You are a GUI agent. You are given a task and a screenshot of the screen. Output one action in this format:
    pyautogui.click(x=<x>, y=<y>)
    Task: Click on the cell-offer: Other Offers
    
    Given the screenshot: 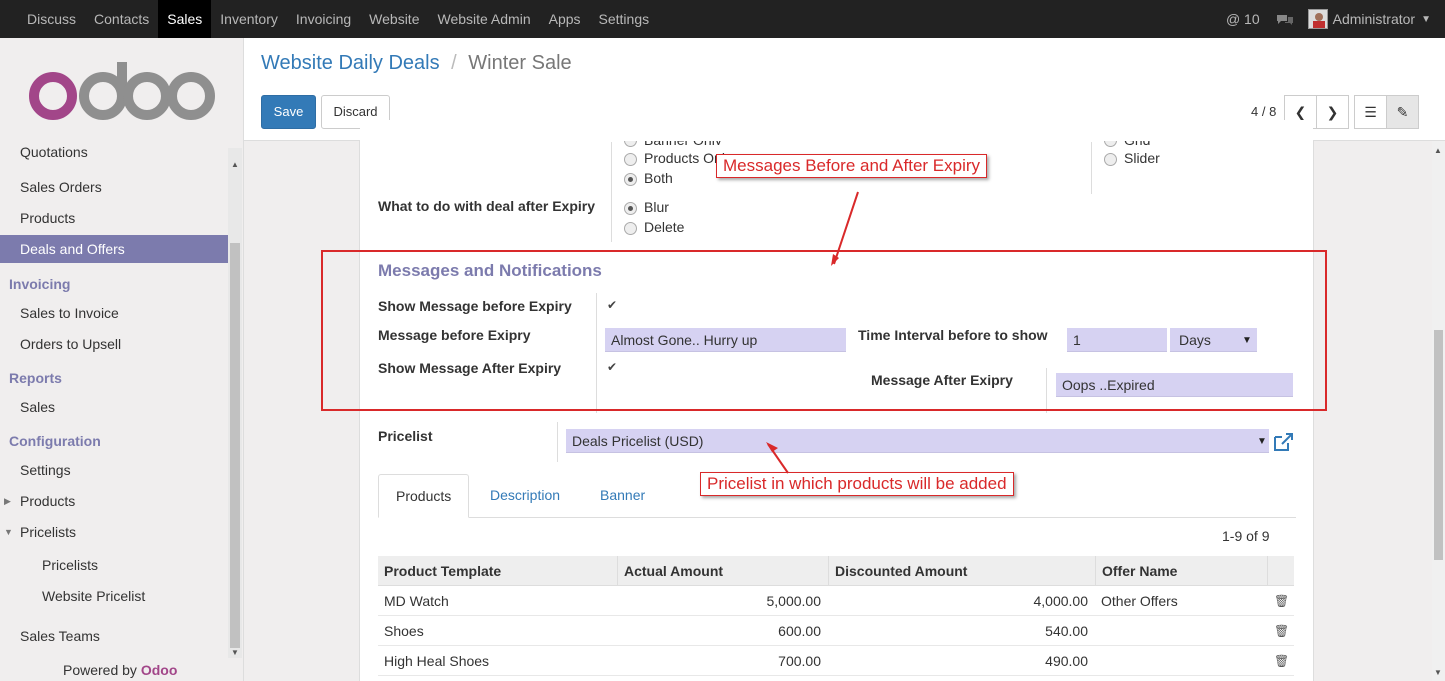 What is the action you would take?
    pyautogui.click(x=1139, y=601)
    